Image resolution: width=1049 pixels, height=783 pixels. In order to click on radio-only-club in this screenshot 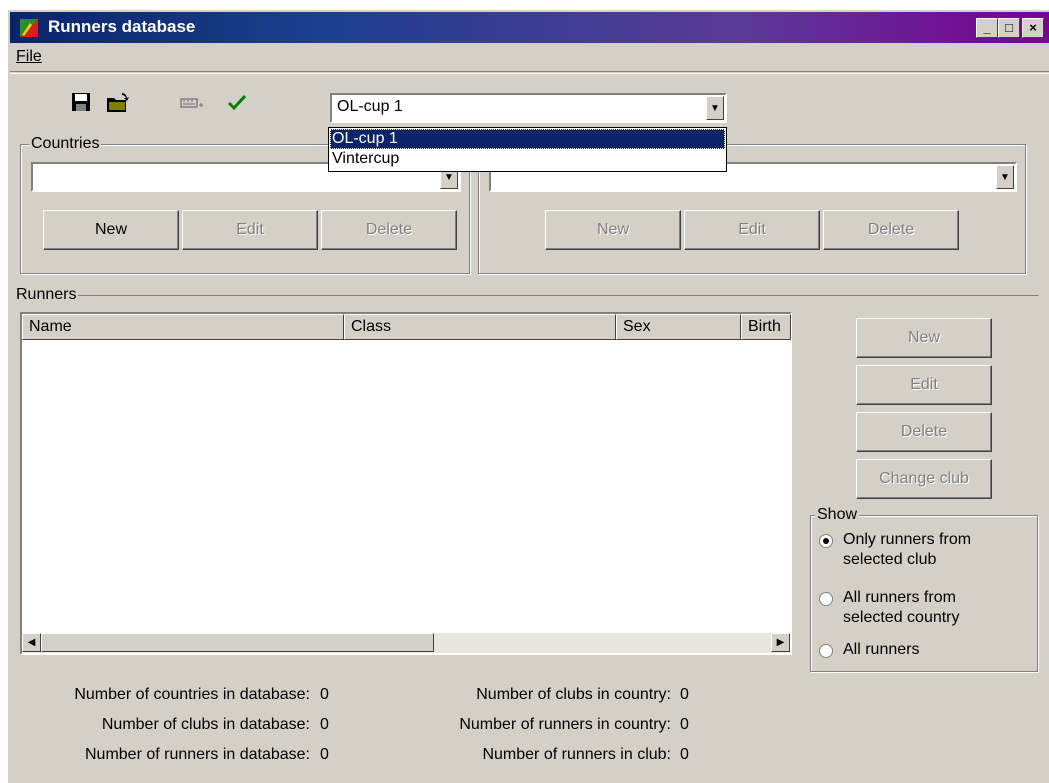, I will do `click(826, 541)`.